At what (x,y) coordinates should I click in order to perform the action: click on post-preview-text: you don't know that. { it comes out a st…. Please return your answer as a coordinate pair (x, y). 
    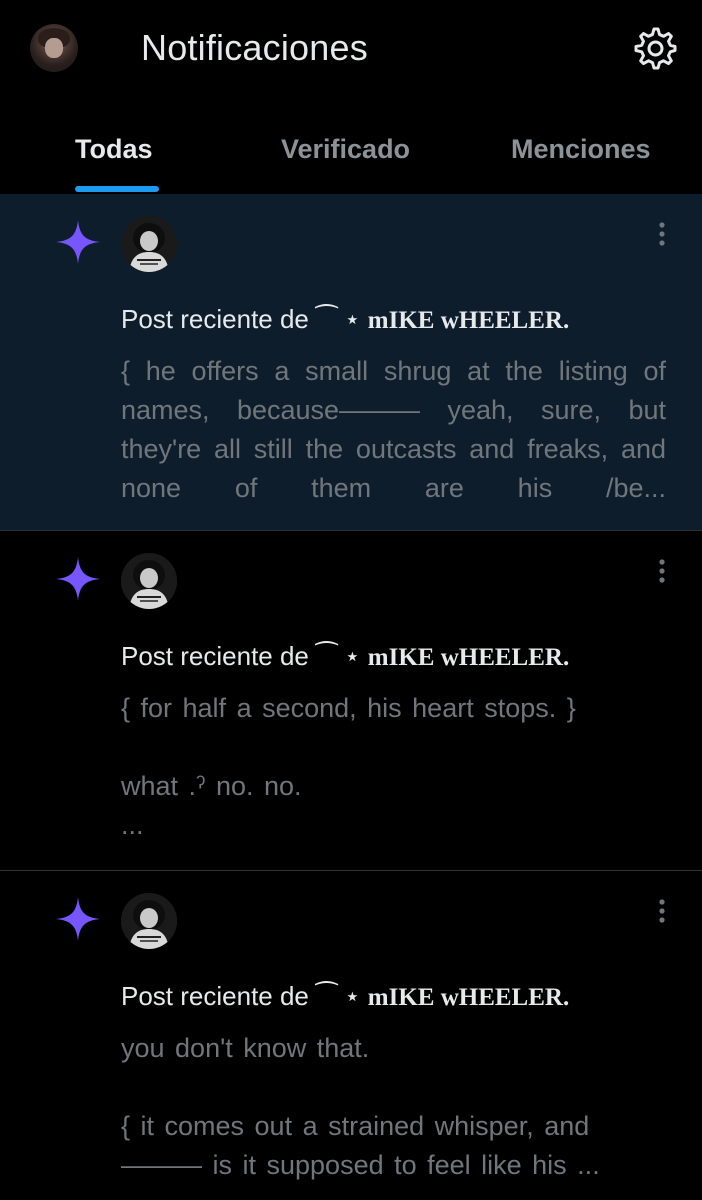
    Looking at the image, I should click on (360, 1106).